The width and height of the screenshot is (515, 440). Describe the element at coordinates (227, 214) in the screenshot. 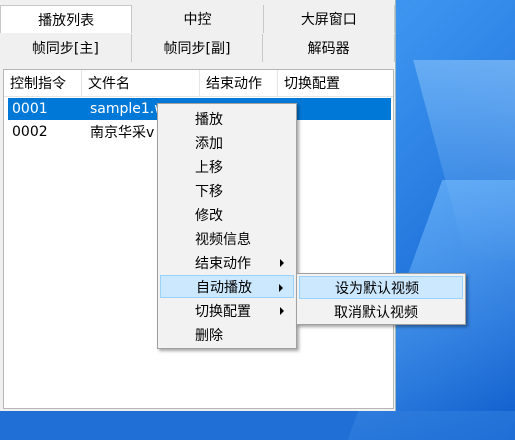

I see `menu-item-edit: 修改` at that location.